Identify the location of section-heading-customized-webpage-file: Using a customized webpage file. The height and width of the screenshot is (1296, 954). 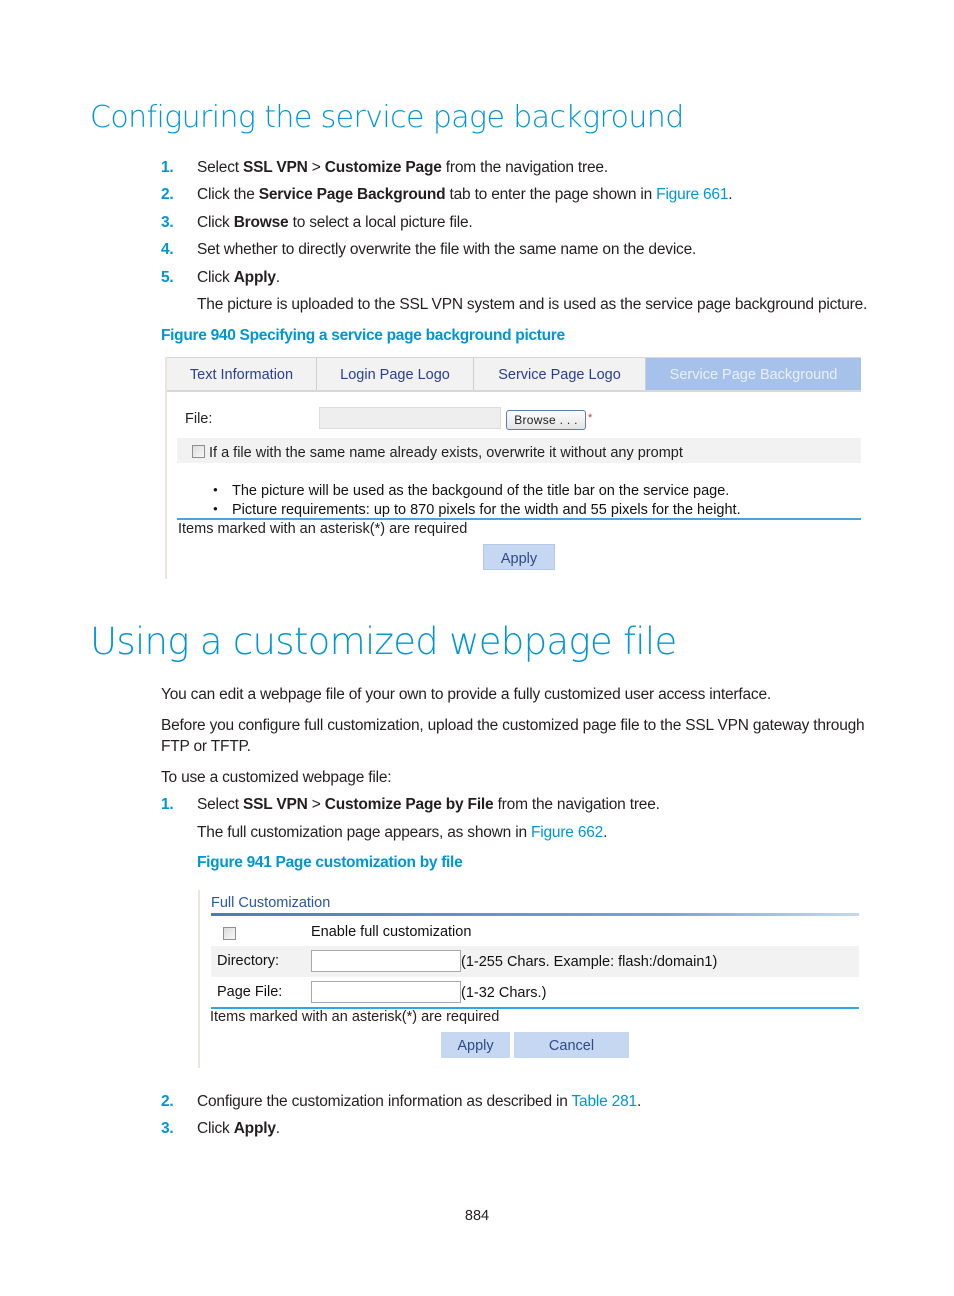
(383, 641).